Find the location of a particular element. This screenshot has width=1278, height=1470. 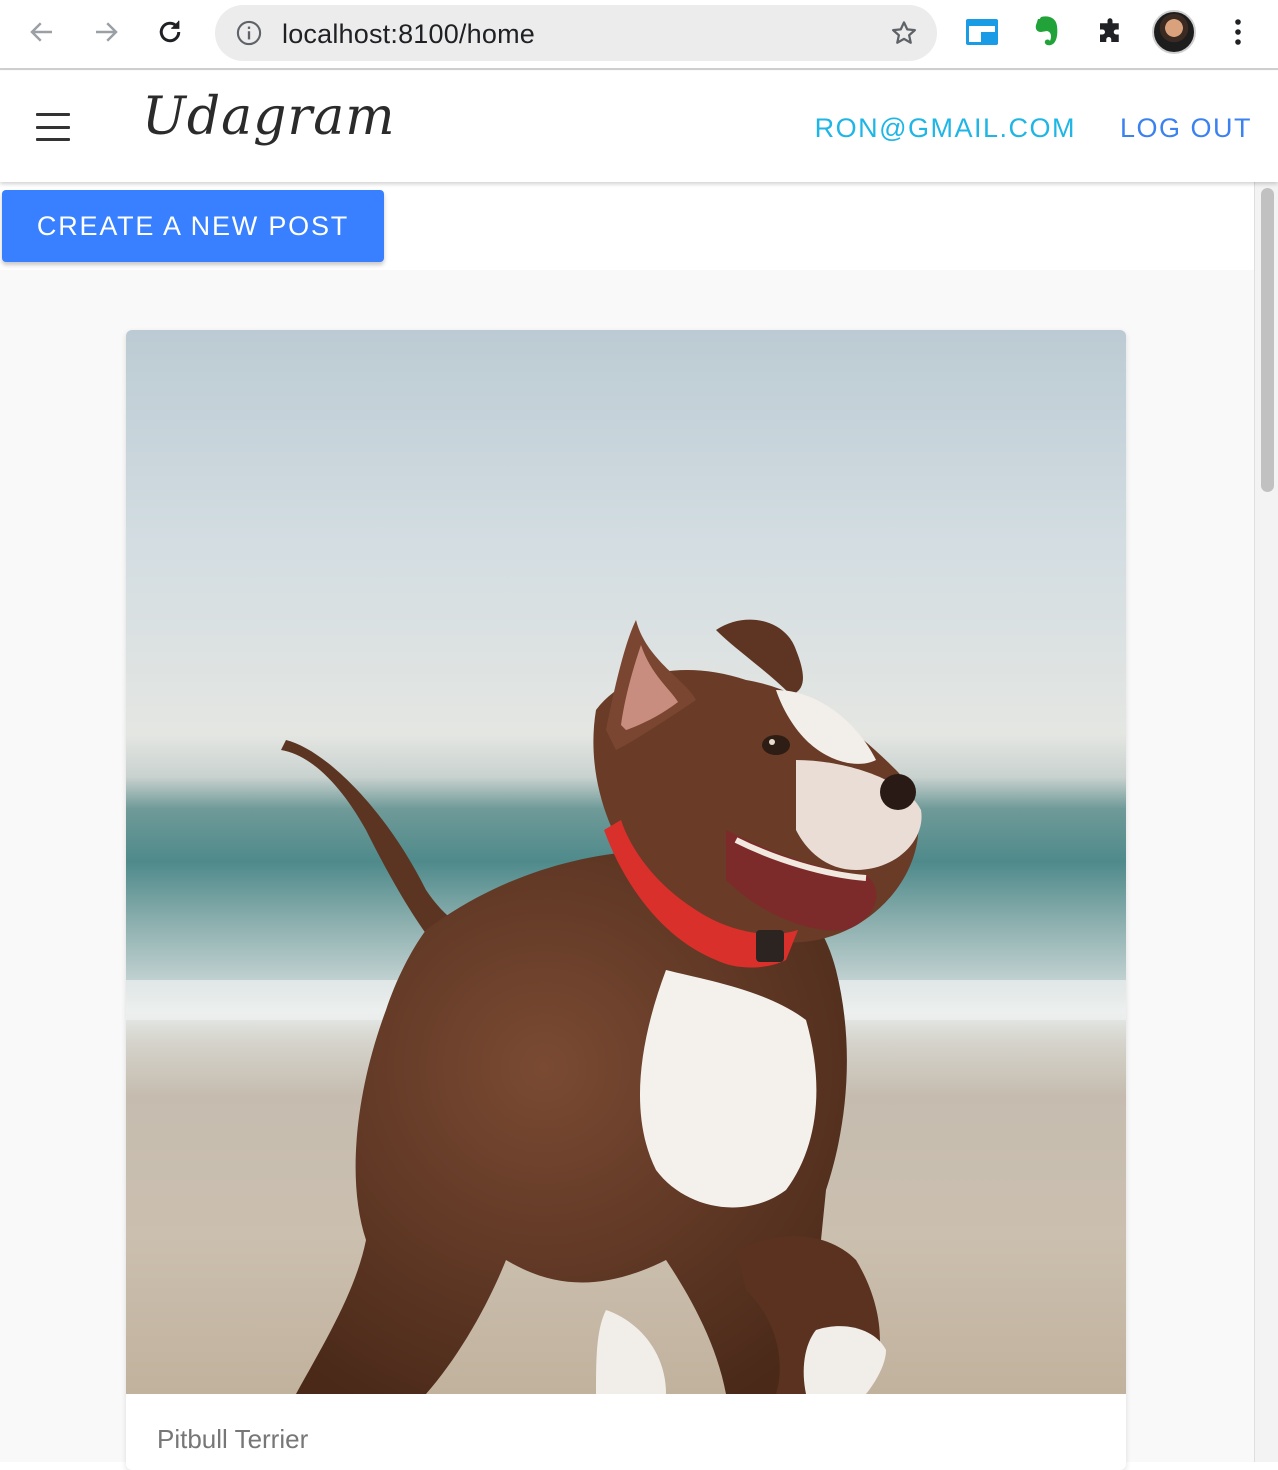

forward-button is located at coordinates (106, 32).